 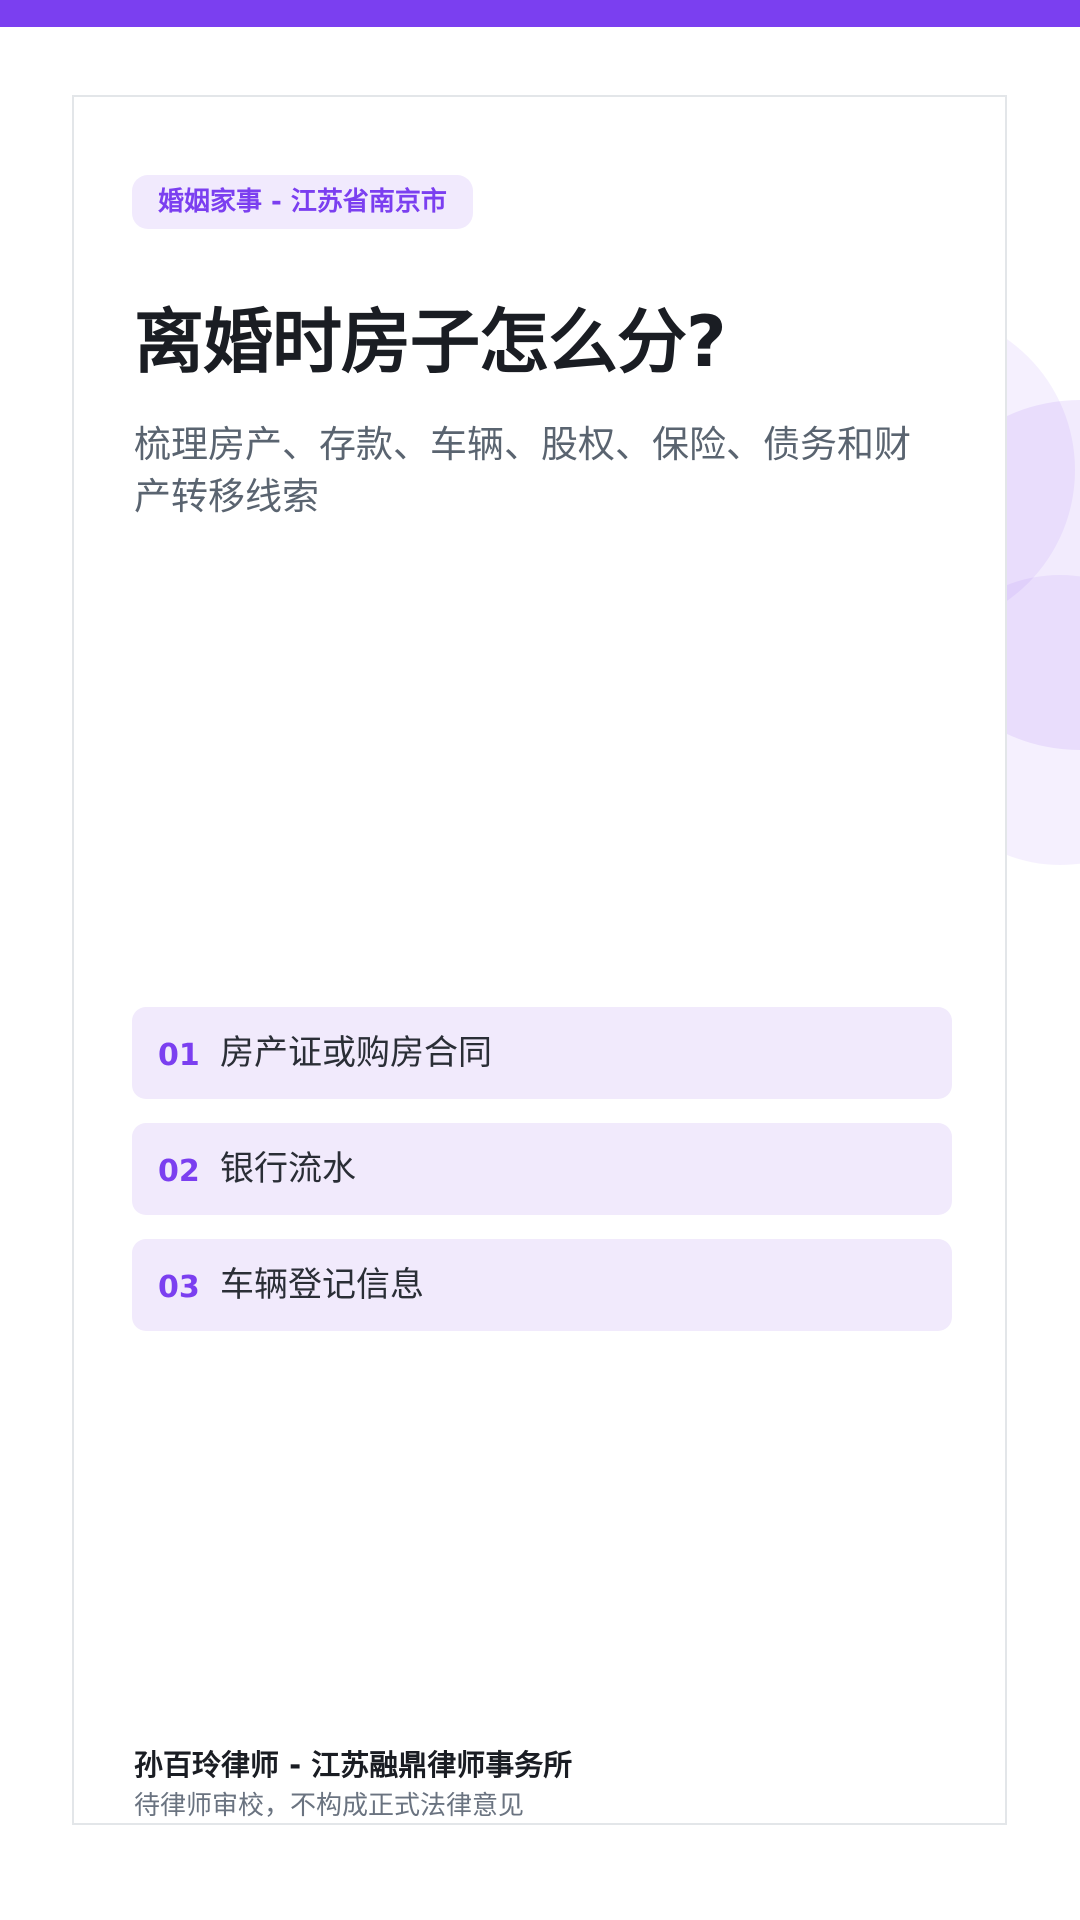 What do you see at coordinates (540, 13) in the screenshot?
I see `top-accent-bar` at bounding box center [540, 13].